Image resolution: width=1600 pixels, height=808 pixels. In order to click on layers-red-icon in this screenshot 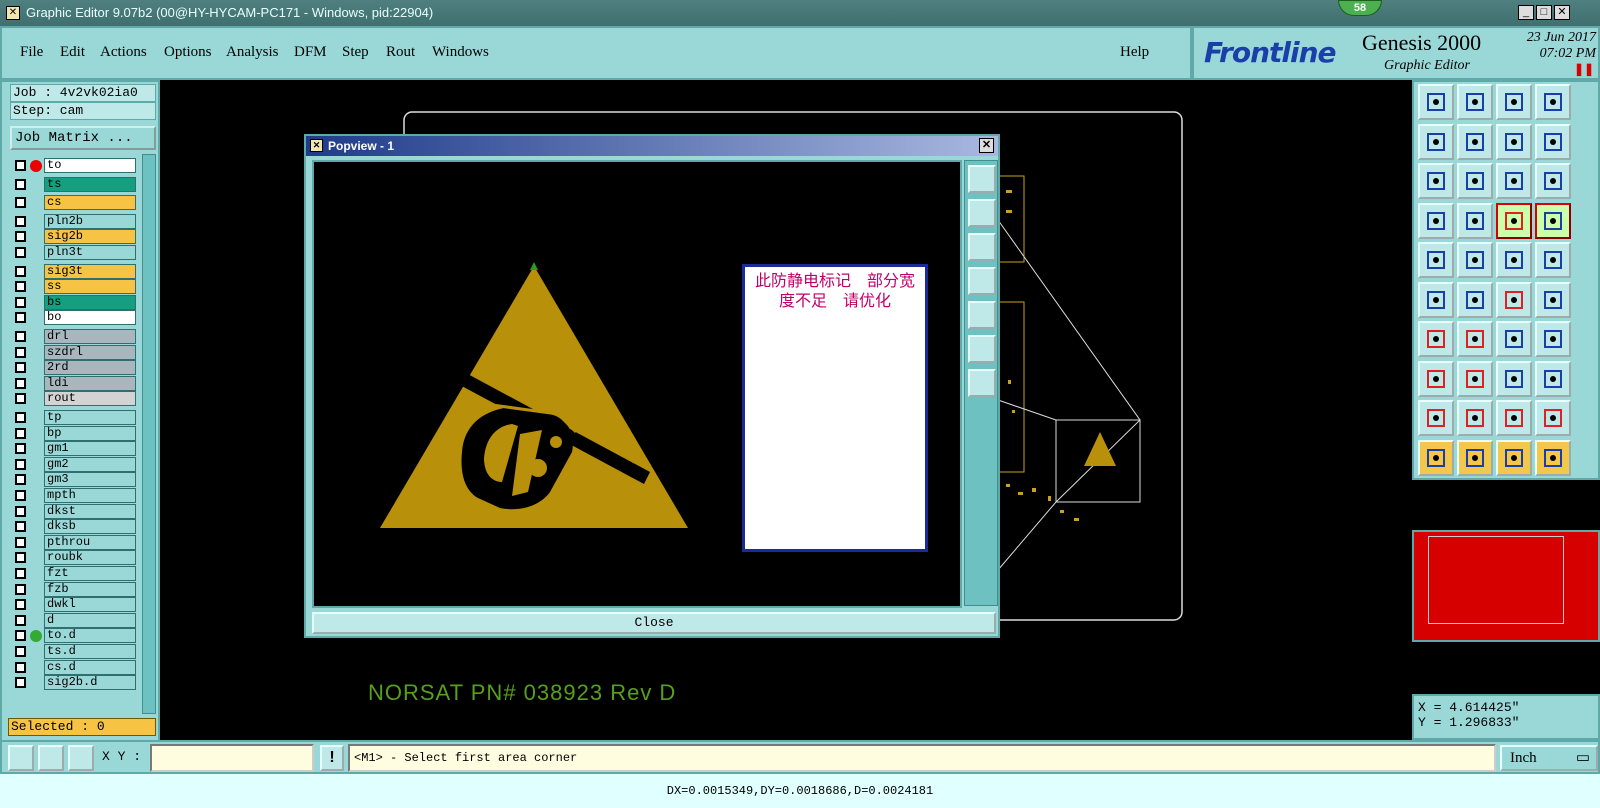, I will do `click(1514, 220)`.